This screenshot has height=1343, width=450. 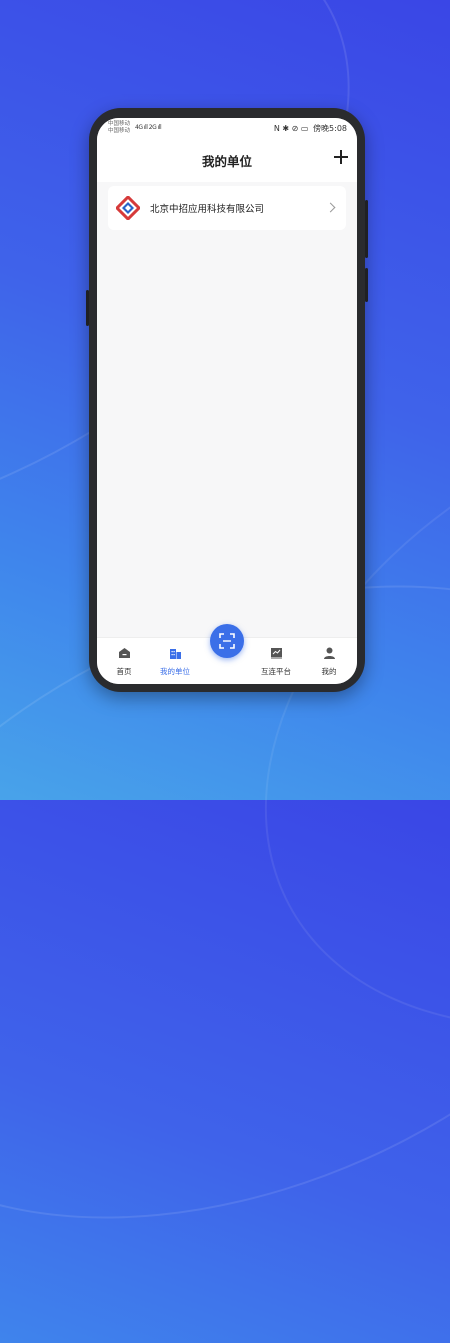 What do you see at coordinates (207, 209) in the screenshot?
I see `company-name: 北京中招应用科技有限公司` at bounding box center [207, 209].